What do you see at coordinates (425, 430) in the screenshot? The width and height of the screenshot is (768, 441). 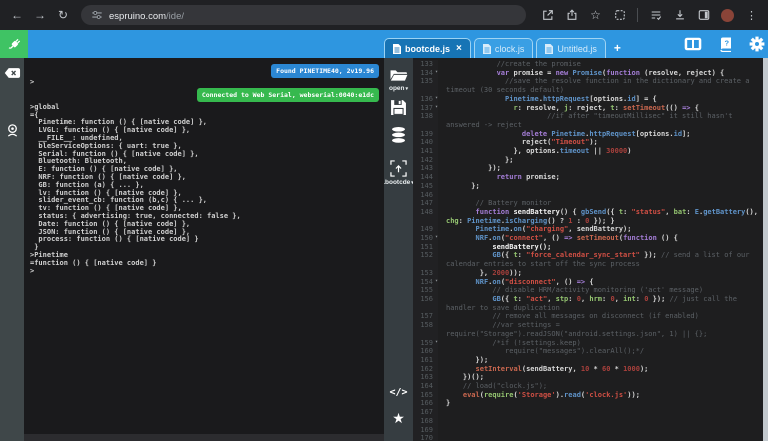 I see `line-number: 169` at bounding box center [425, 430].